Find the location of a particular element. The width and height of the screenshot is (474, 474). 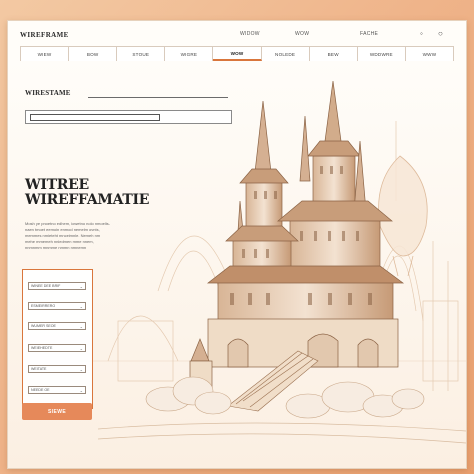

app-logo: WIREFRAME is located at coordinates (44, 35).